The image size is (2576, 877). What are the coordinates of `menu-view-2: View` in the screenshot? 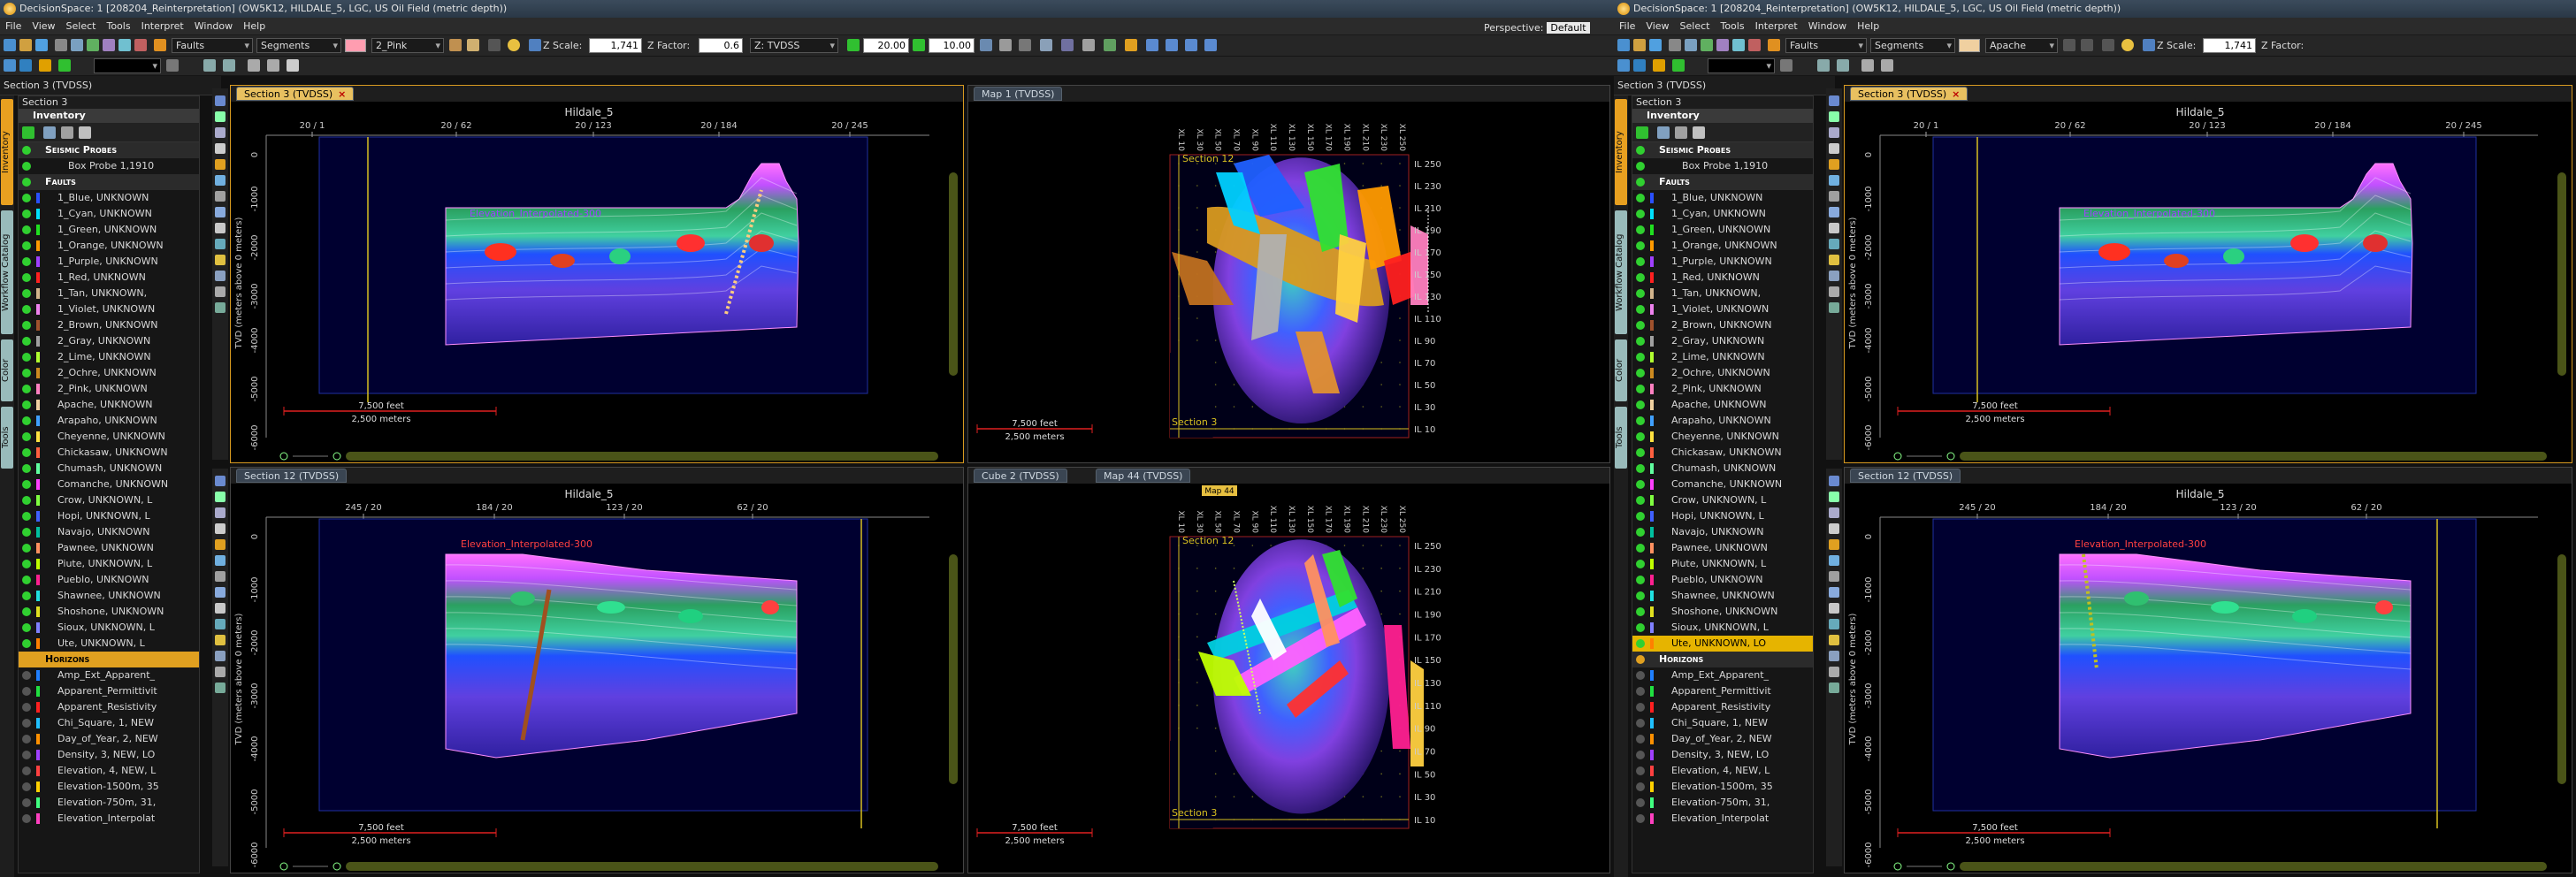 It's located at (1657, 26).